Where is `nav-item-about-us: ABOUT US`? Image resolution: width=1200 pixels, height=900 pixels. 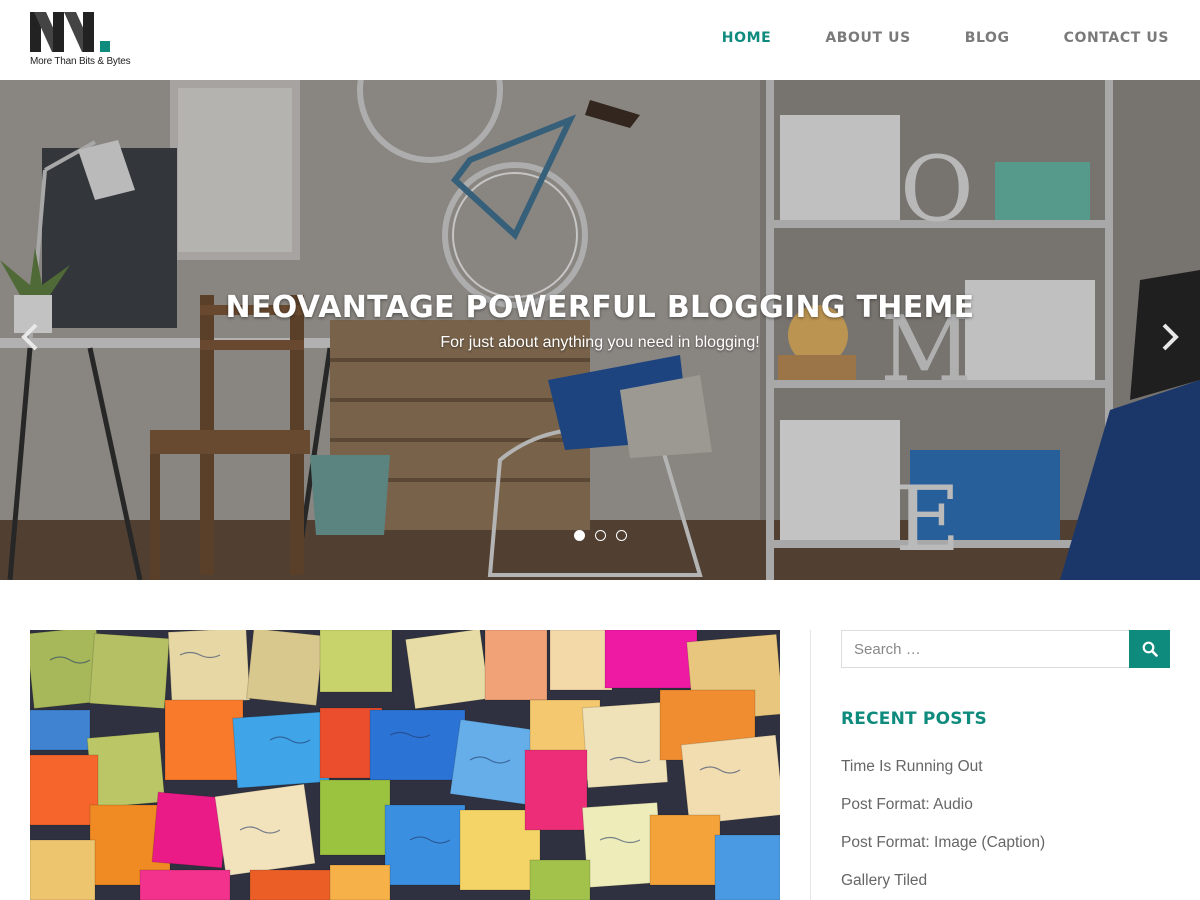
nav-item-about-us: ABOUT US is located at coordinates (867, 38).